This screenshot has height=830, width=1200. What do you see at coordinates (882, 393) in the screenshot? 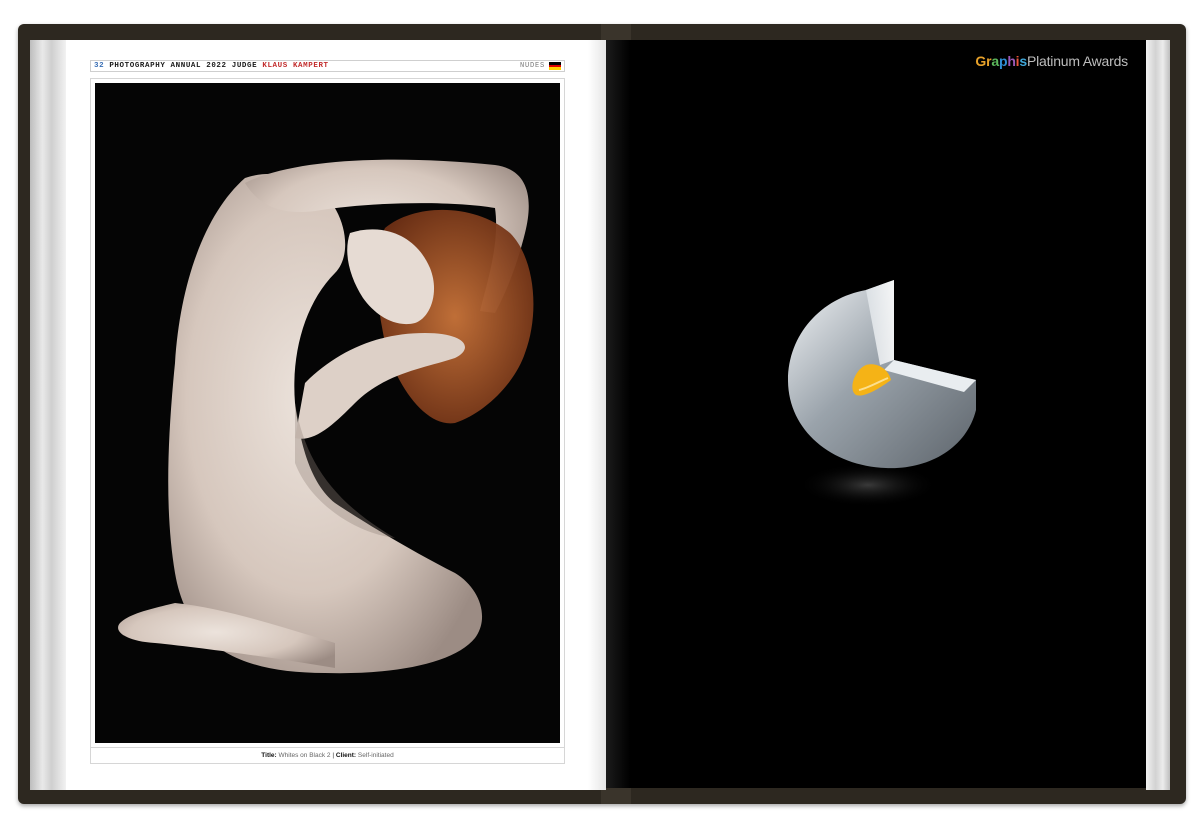
I see `platinum-award-trophy-icon` at bounding box center [882, 393].